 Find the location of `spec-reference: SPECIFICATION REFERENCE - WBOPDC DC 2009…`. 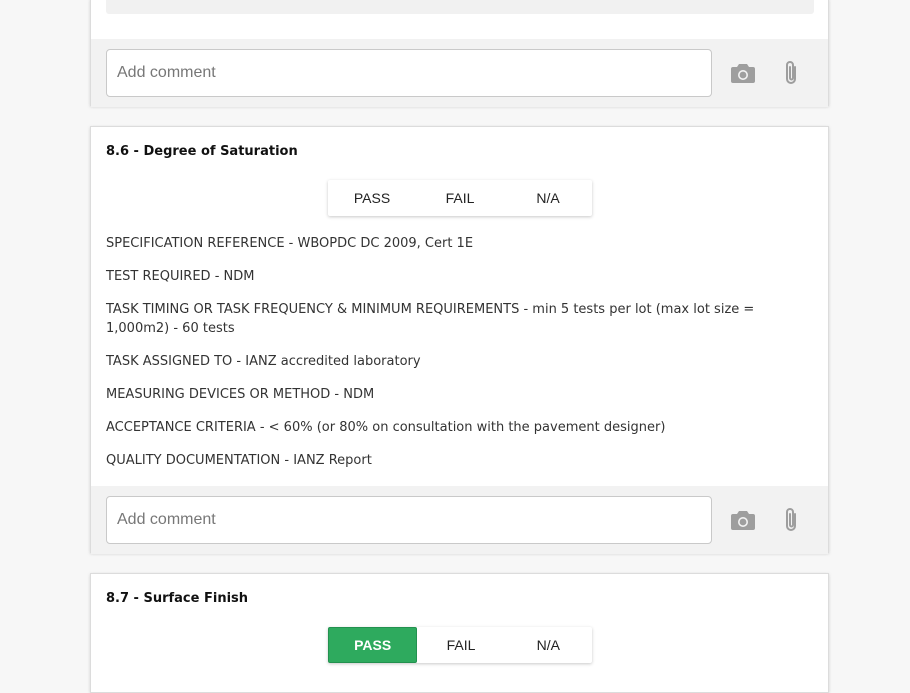

spec-reference: SPECIFICATION REFERENCE - WBOPDC DC 2009… is located at coordinates (290, 243).